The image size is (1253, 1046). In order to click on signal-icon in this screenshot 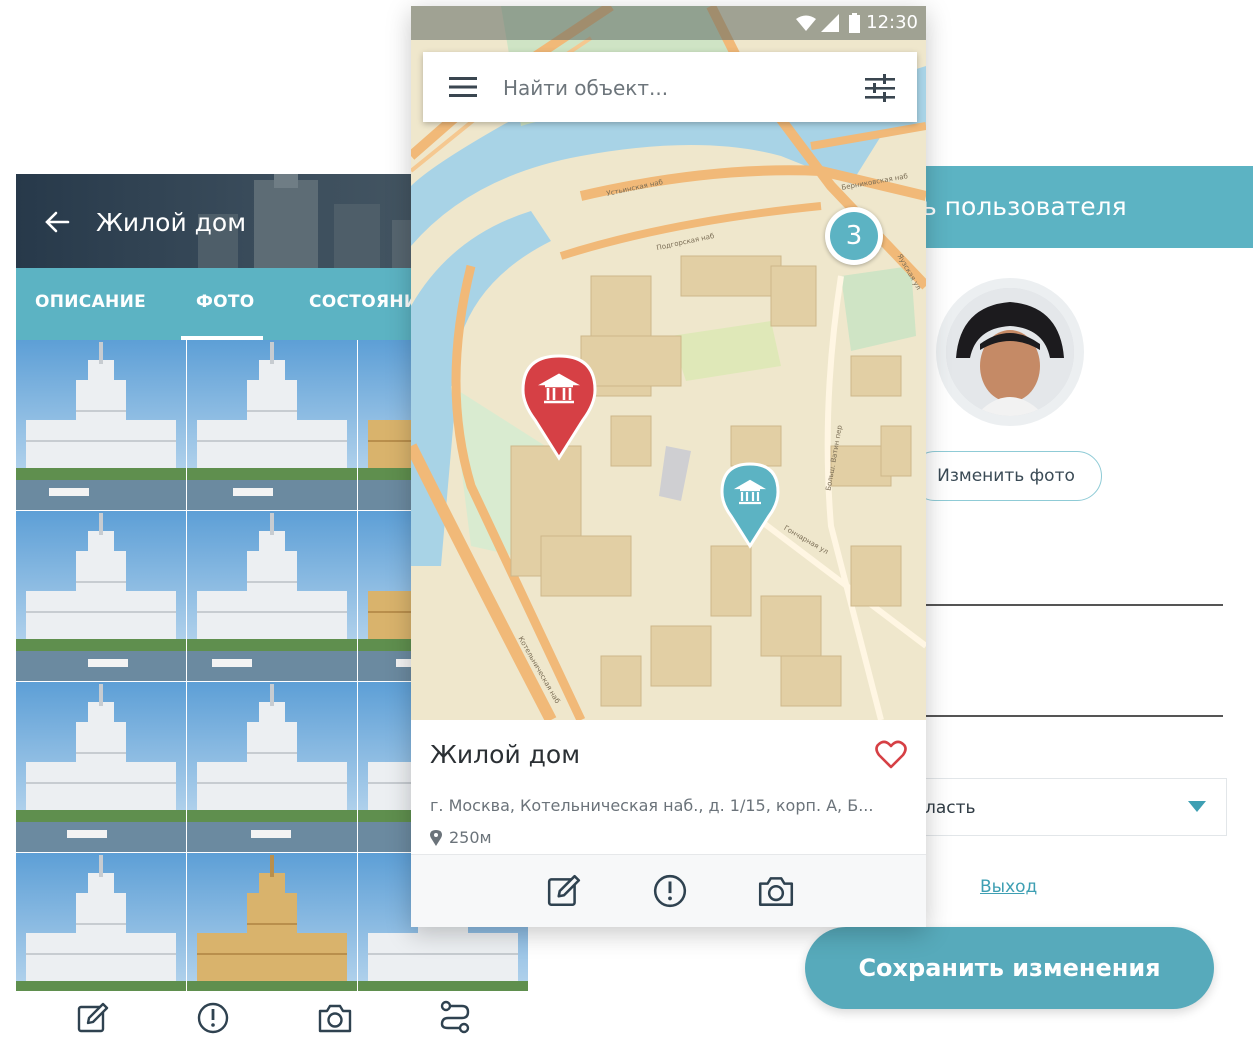, I will do `click(830, 23)`.